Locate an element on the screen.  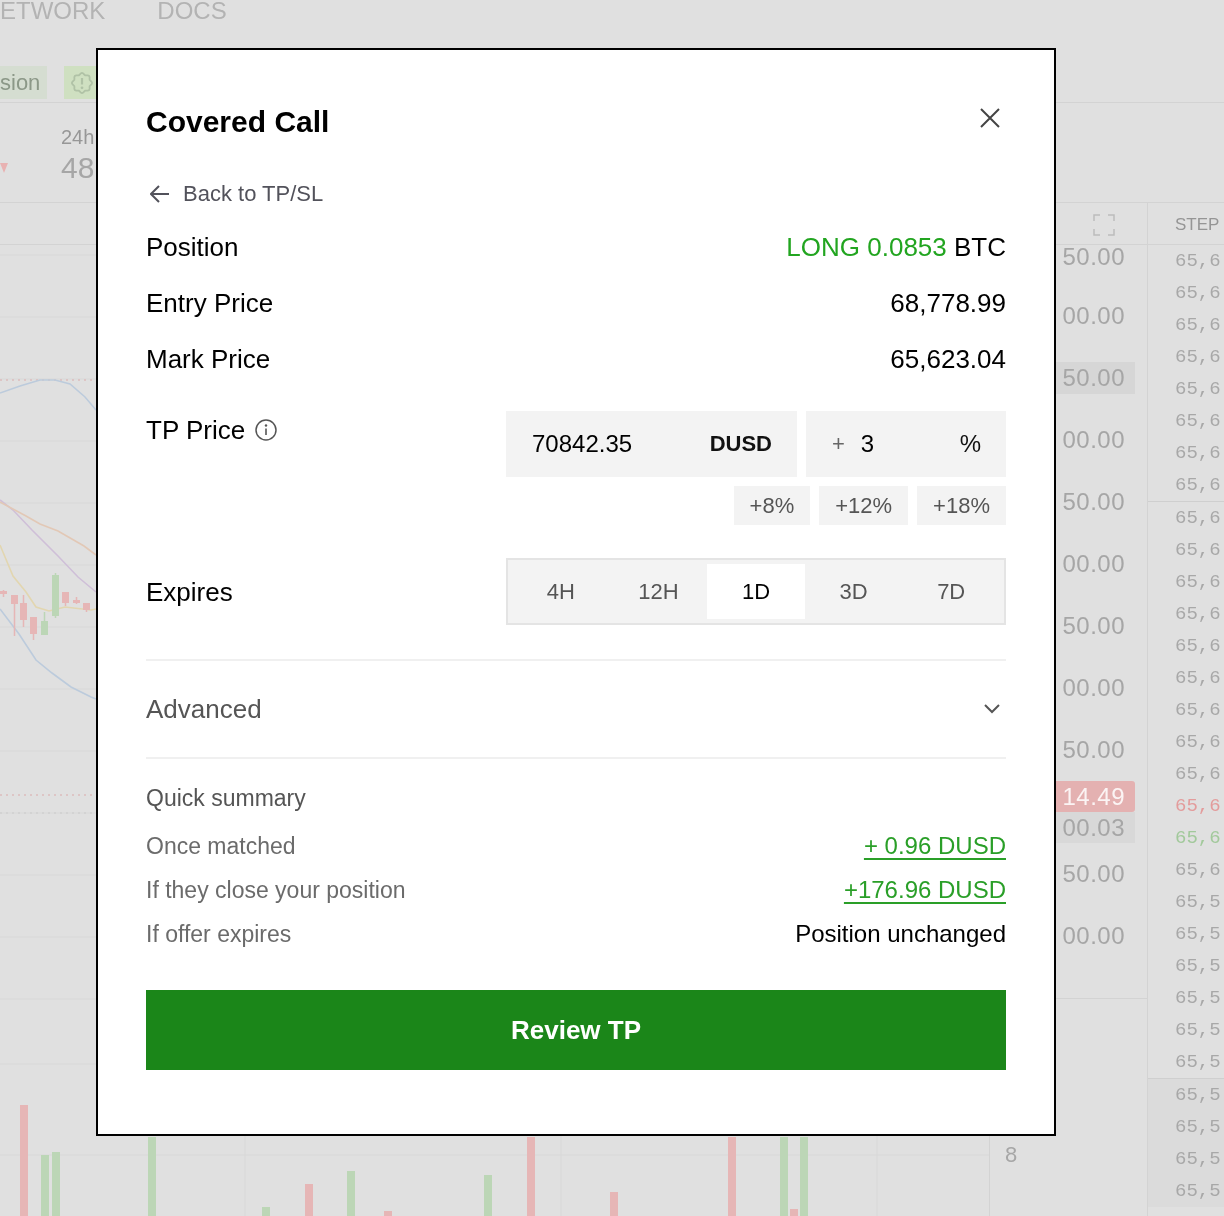
close-icon is located at coordinates (990, 118).